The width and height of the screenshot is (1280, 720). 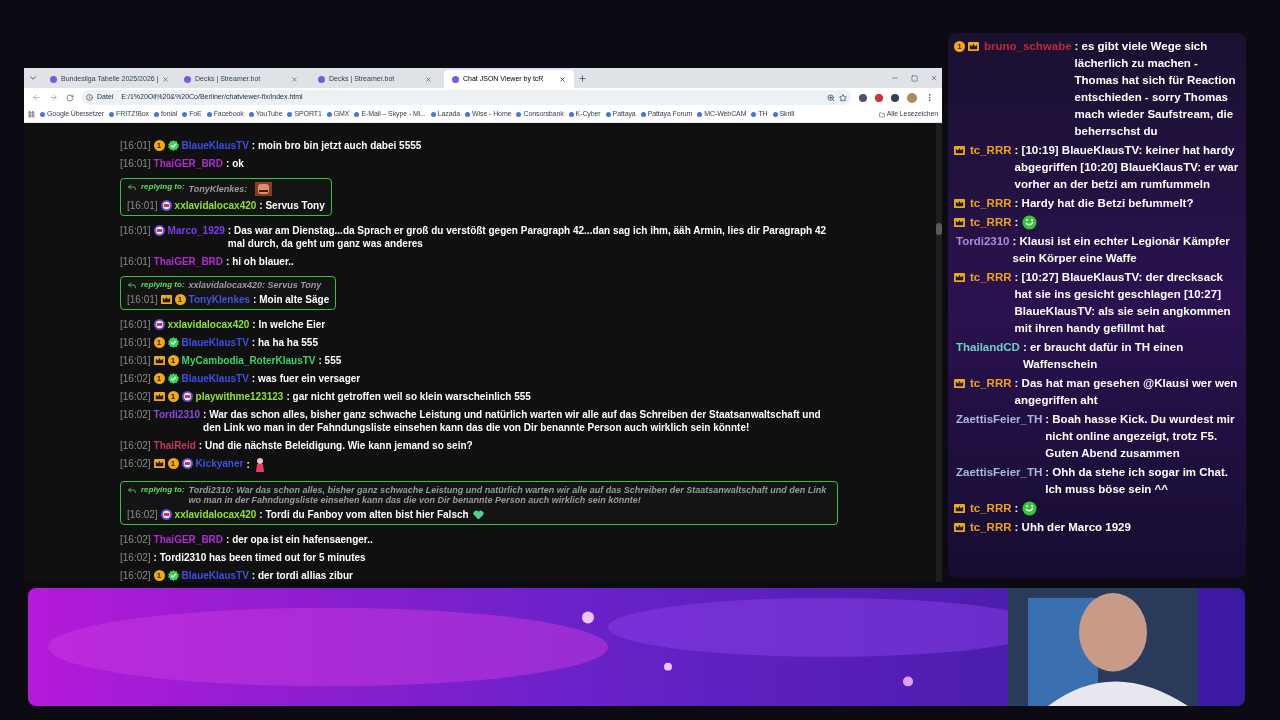 What do you see at coordinates (478, 515) in the screenshot?
I see `heart-icon` at bounding box center [478, 515].